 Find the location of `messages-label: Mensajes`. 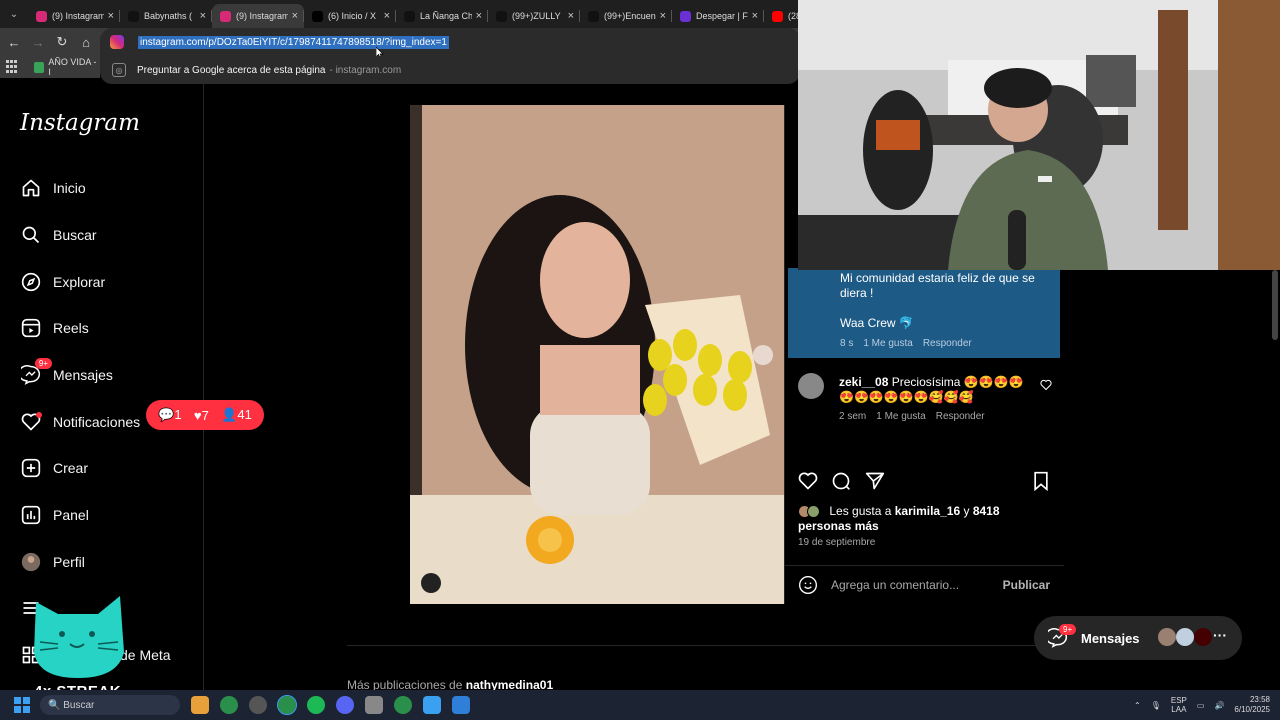

messages-label: Mensajes is located at coordinates (1110, 638).